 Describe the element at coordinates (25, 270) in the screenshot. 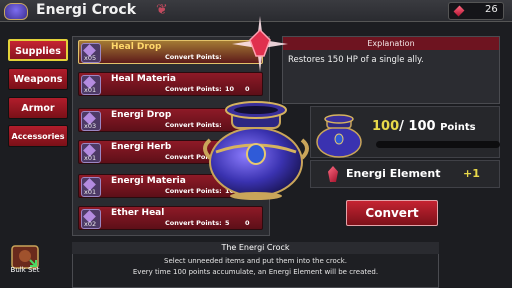

I see `bulk-set-label: Bulk Set` at that location.